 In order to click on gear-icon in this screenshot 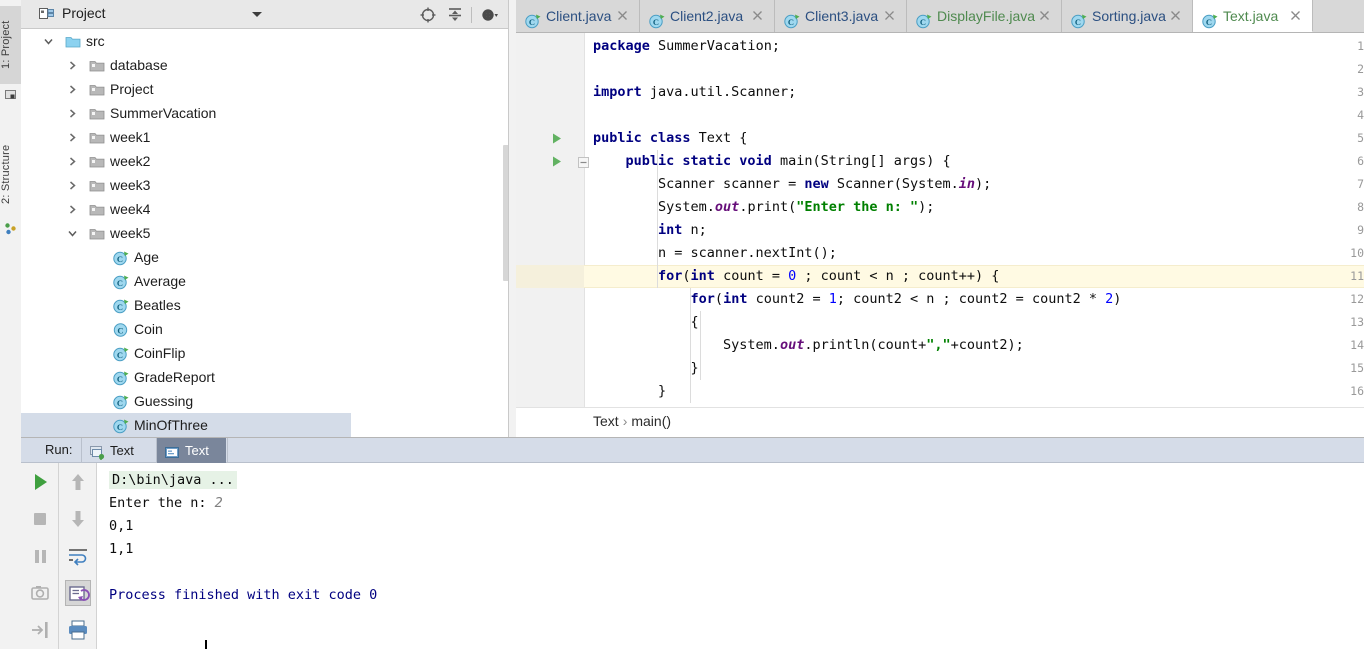, I will do `click(489, 15)`.